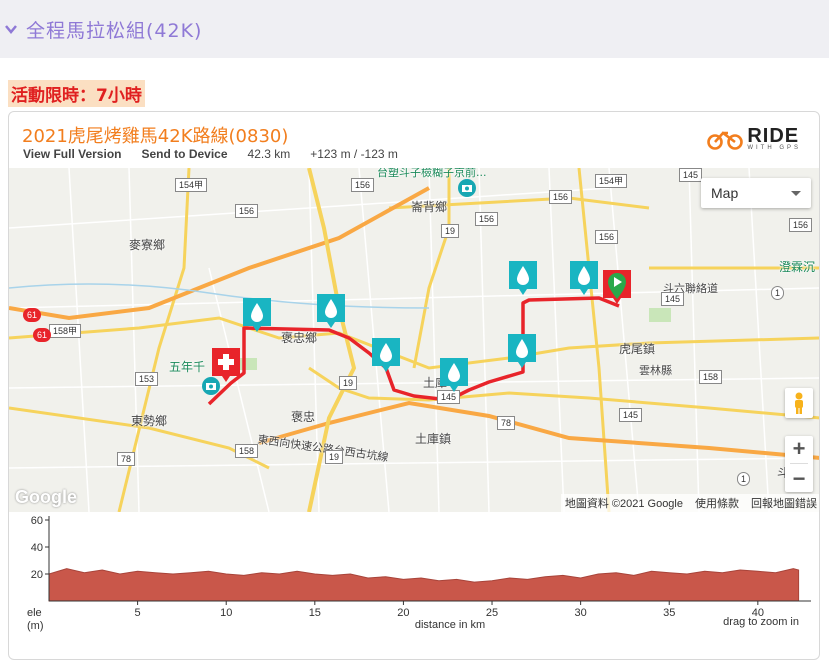 The height and width of the screenshot is (667, 829). I want to click on x-tick-label: 30, so click(581, 613).